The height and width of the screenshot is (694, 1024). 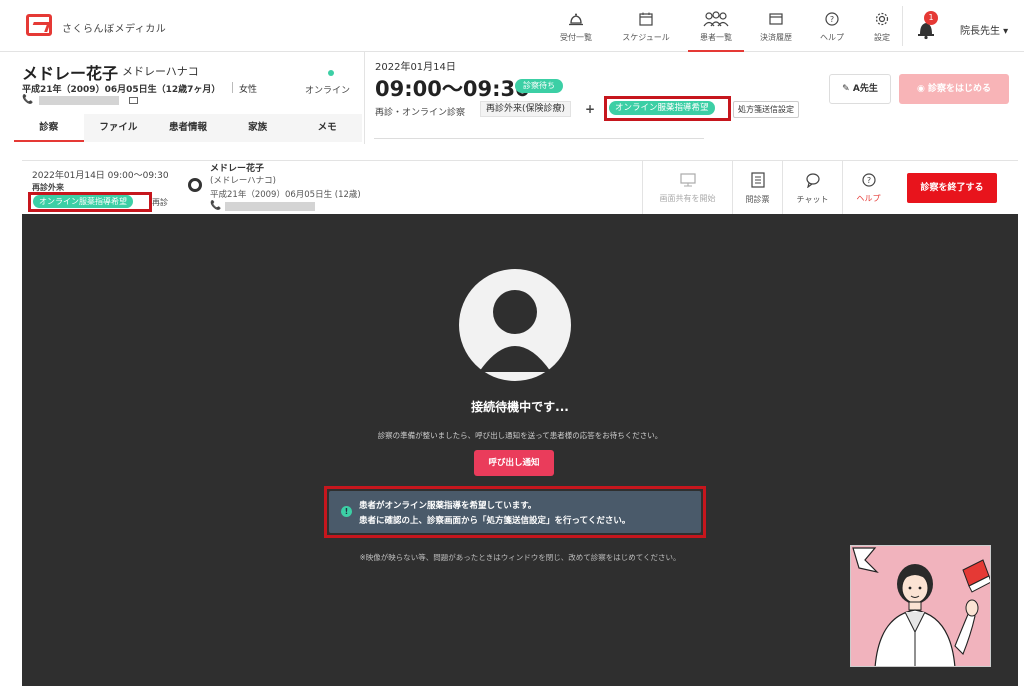 What do you see at coordinates (415, 67) in the screenshot?
I see `appointment-date: 2022年01月14日` at bounding box center [415, 67].